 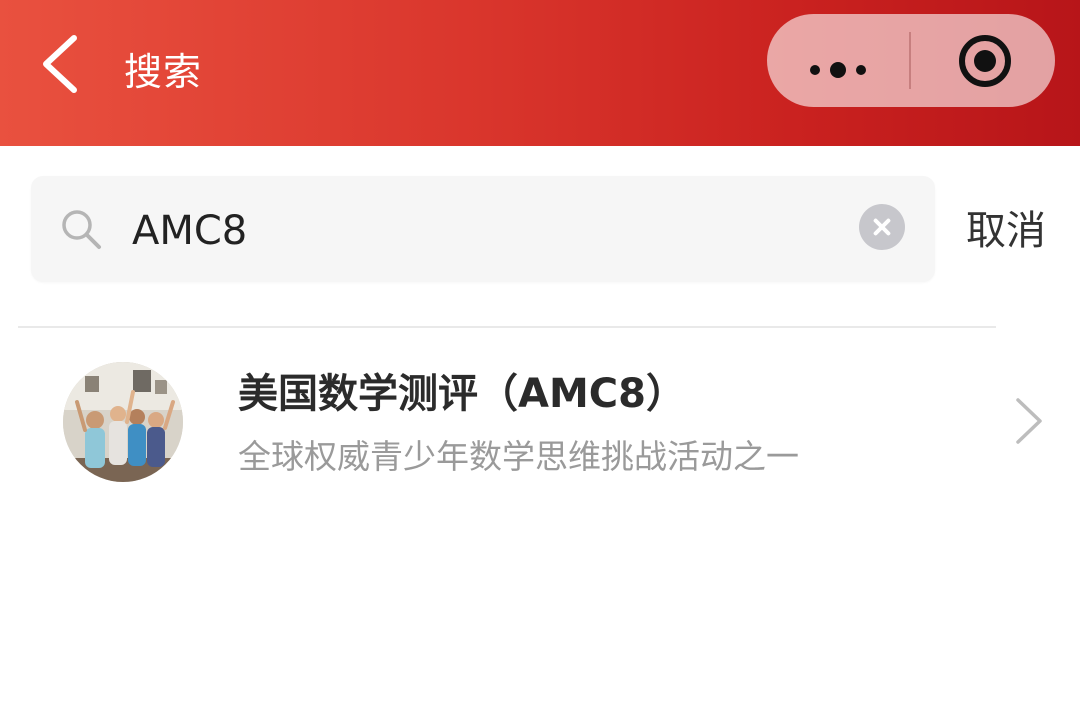 I want to click on back-button, so click(x=62, y=64).